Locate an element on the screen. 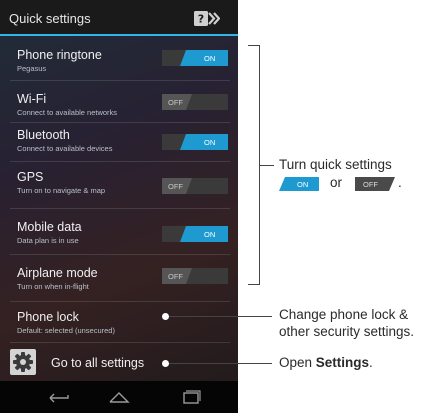 This screenshot has width=445, height=413. home-icon is located at coordinates (119, 397).